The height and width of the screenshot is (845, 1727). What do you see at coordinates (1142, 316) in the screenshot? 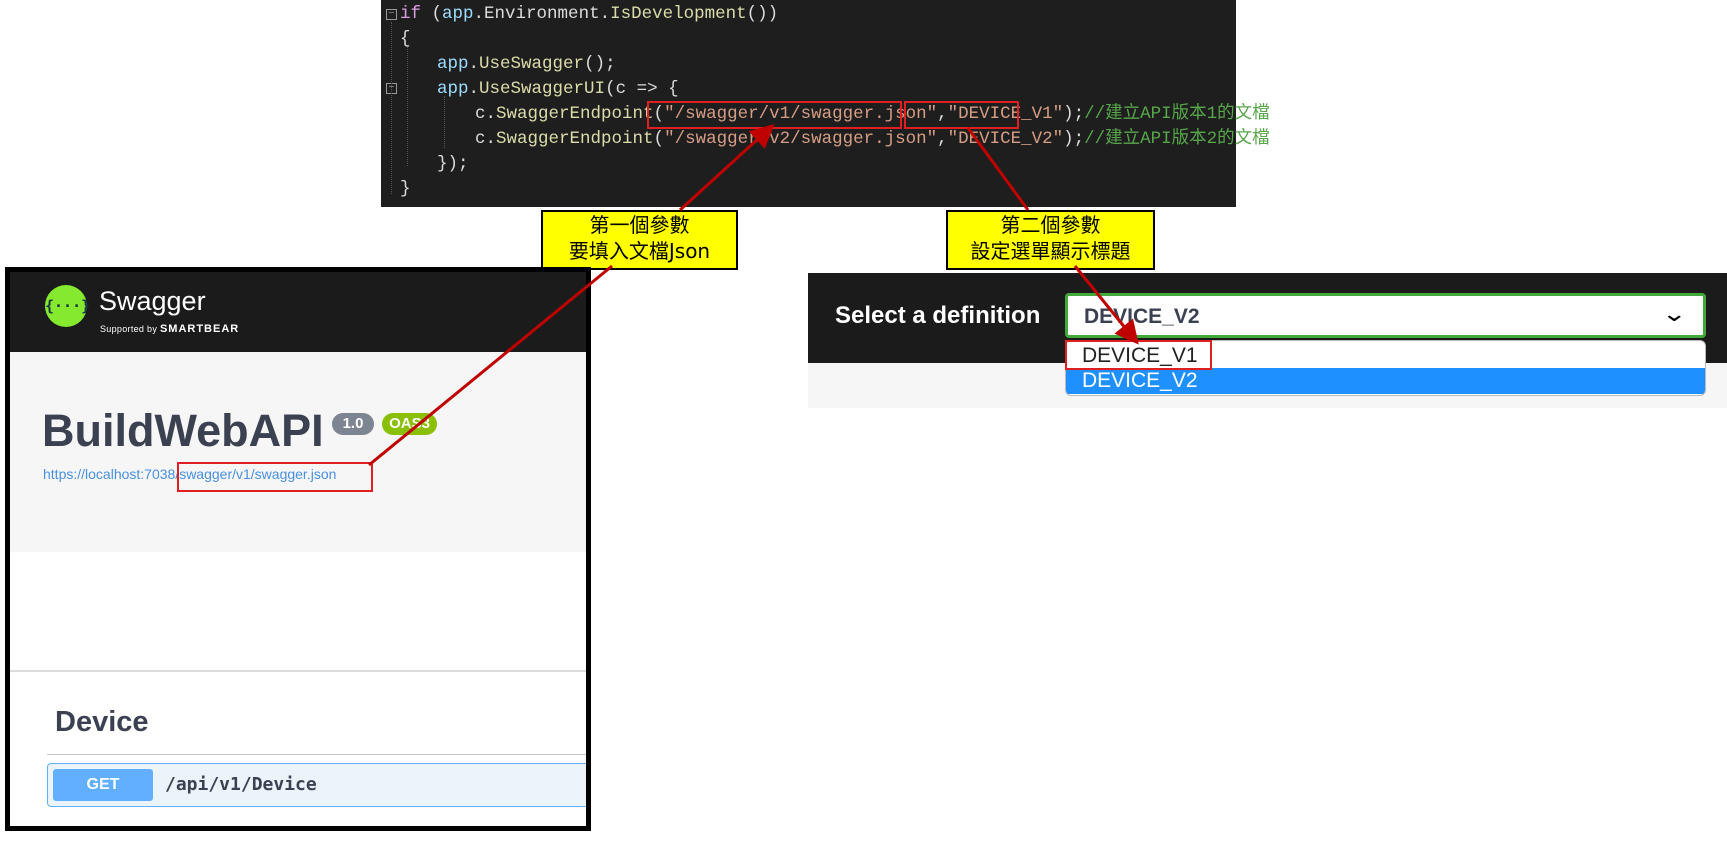
I see `selected-definition: DEVICE_V2` at bounding box center [1142, 316].